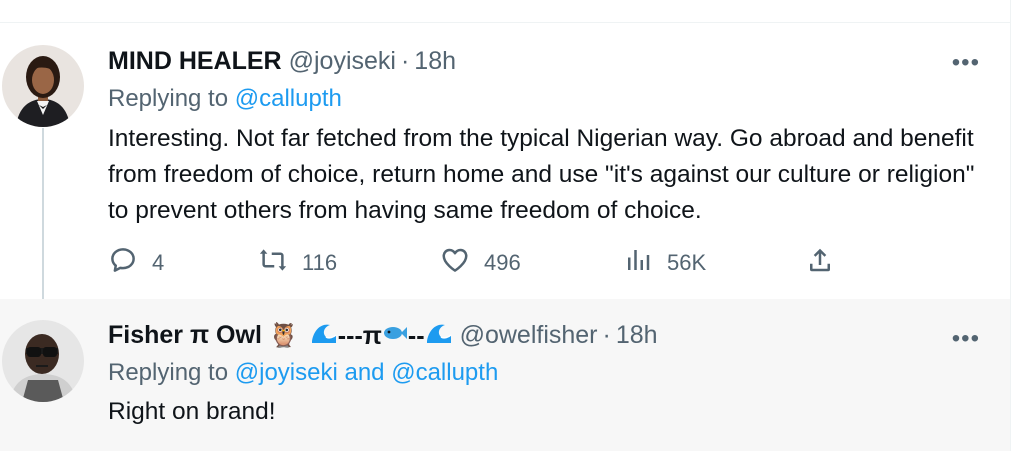 Image resolution: width=1024 pixels, height=451 pixels. Describe the element at coordinates (664, 263) in the screenshot. I see `views-button: 56K` at that location.